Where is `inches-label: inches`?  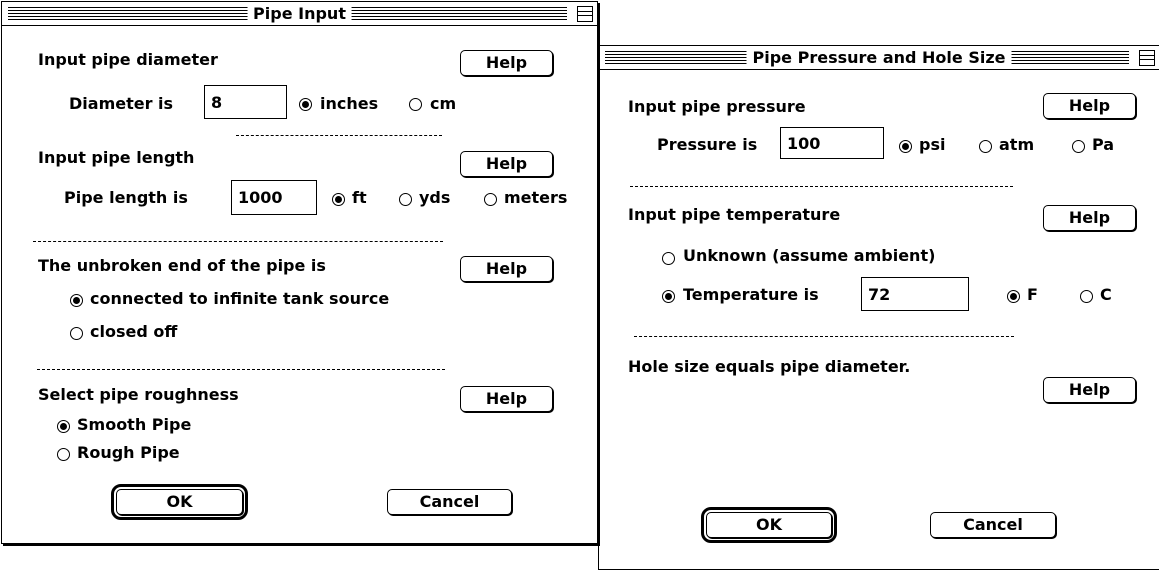 inches-label: inches is located at coordinates (349, 103).